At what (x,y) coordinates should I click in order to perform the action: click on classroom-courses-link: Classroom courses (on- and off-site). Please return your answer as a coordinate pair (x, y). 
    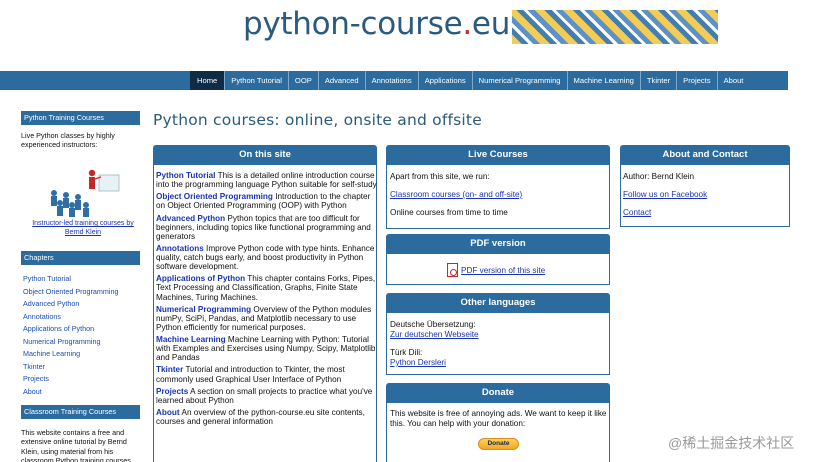
    Looking at the image, I should click on (456, 194).